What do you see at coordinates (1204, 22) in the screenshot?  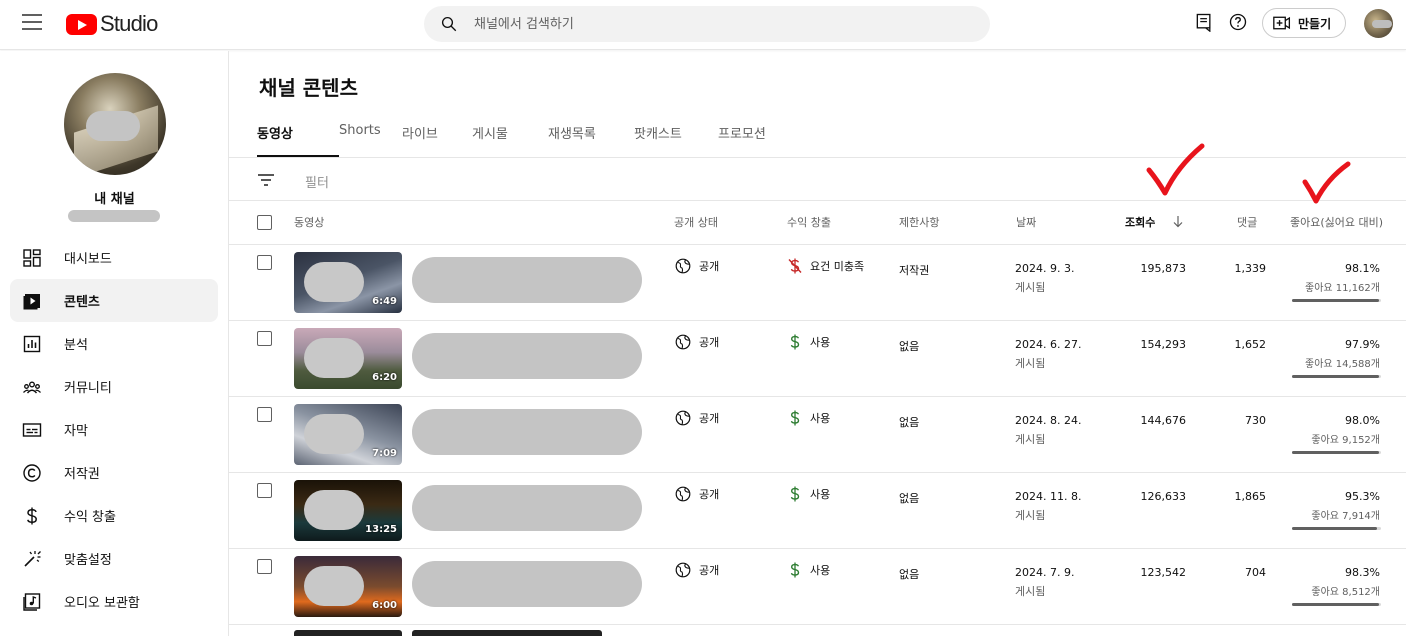 I see `feedback-icon` at bounding box center [1204, 22].